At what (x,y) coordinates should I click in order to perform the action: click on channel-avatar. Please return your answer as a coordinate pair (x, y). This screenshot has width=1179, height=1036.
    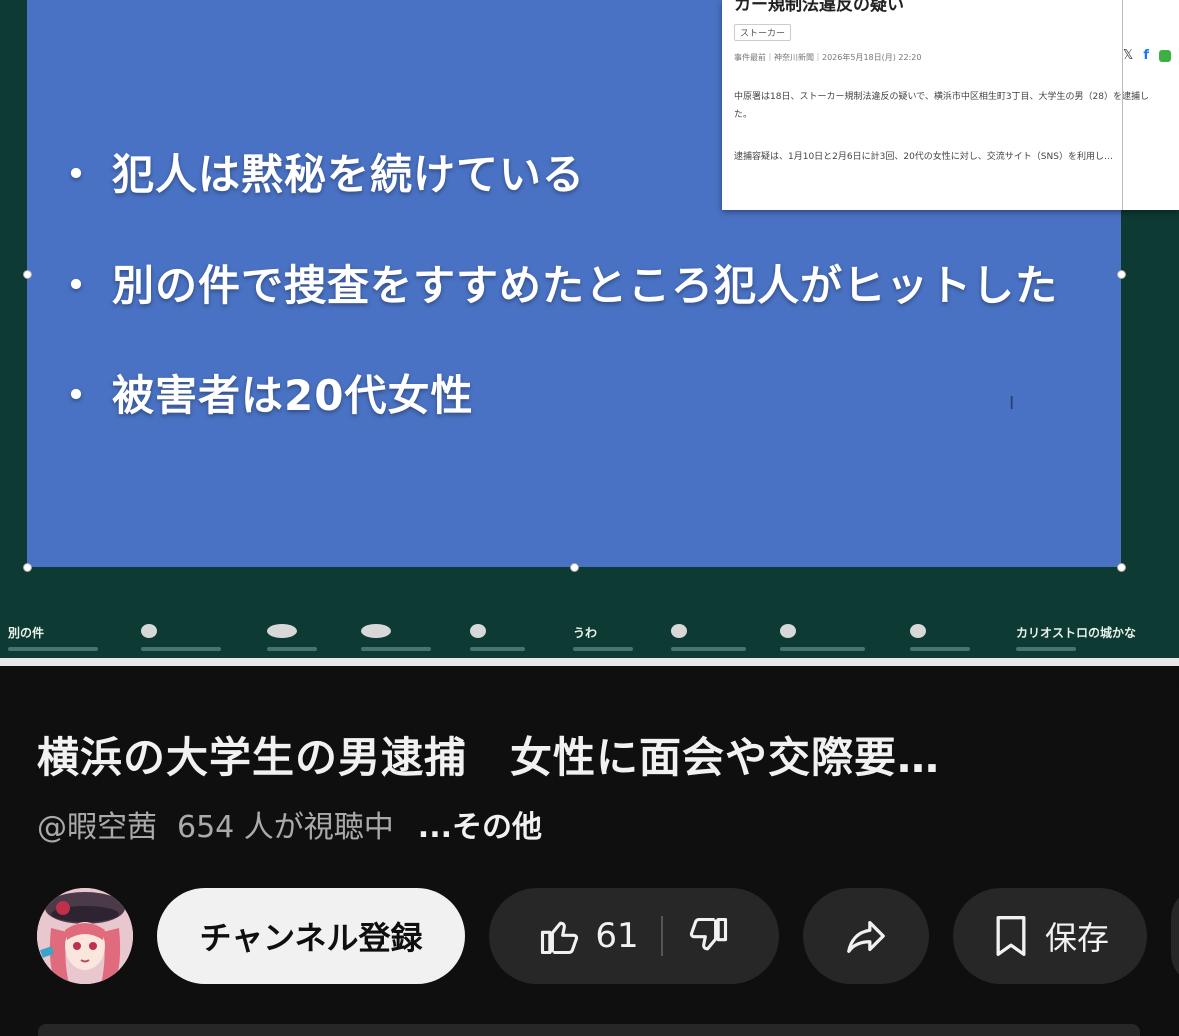
    Looking at the image, I should click on (85, 936).